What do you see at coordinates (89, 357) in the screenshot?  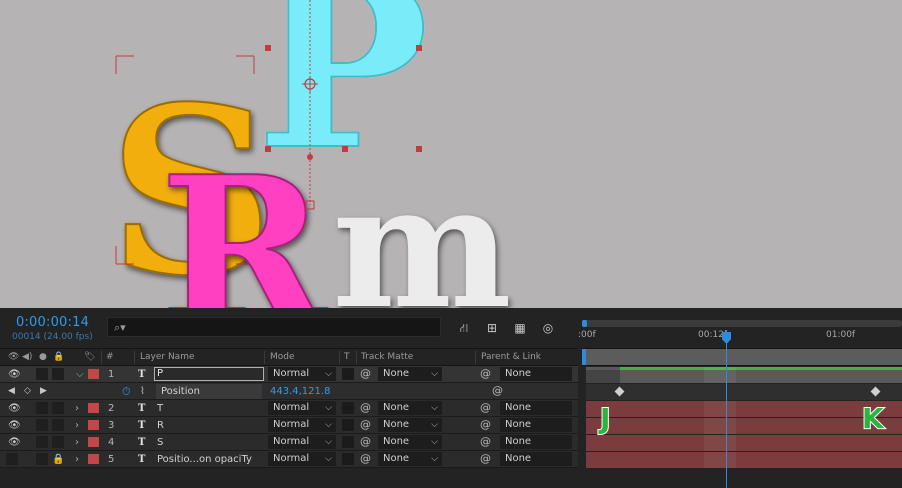 I see `label-tag-icon: 🏷` at bounding box center [89, 357].